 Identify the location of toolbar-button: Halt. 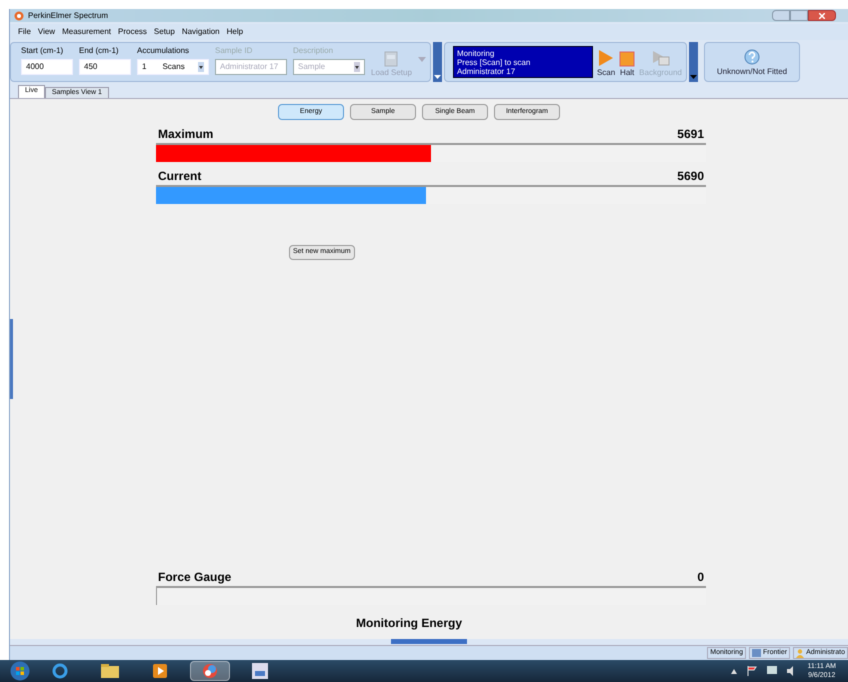
(627, 62).